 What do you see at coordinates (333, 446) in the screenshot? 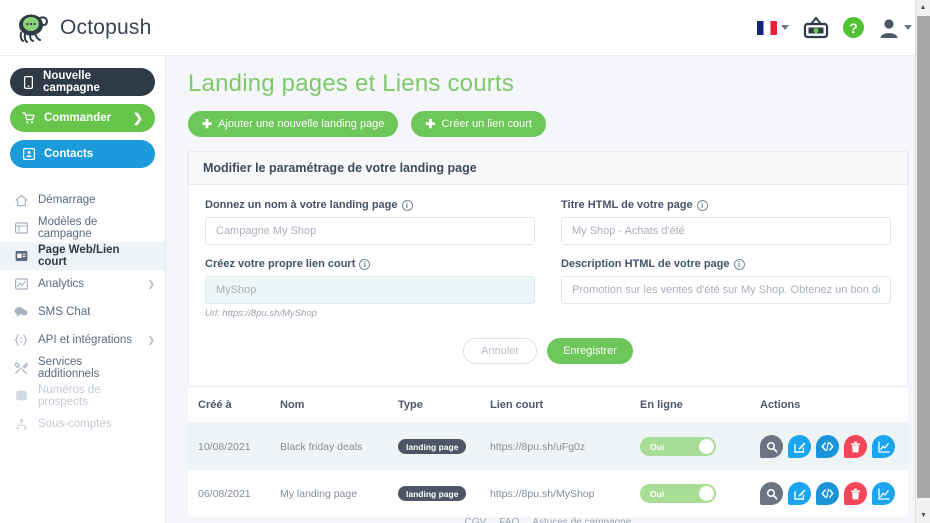
I see `cell-name: Black friday deals` at bounding box center [333, 446].